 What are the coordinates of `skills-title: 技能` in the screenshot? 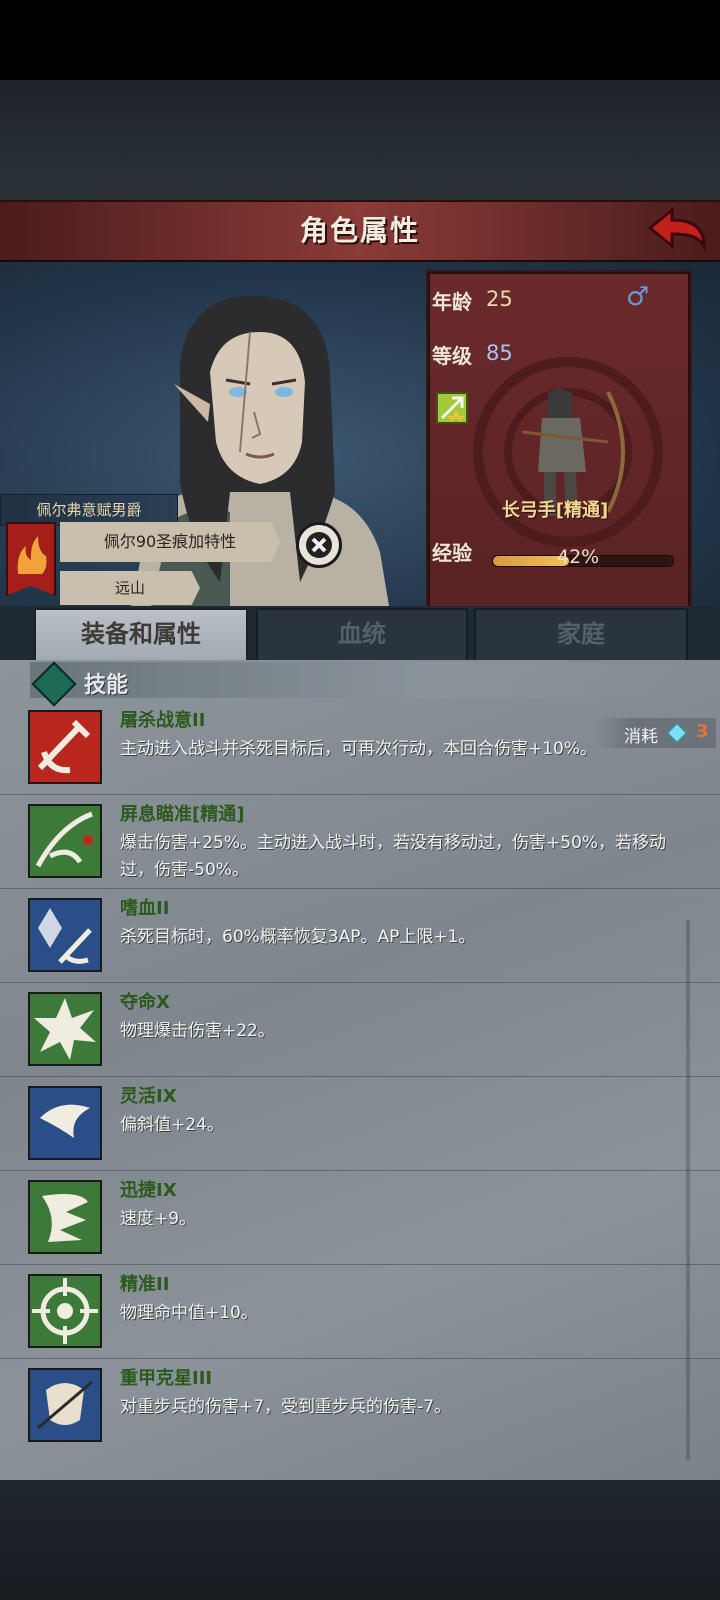 It's located at (106, 685).